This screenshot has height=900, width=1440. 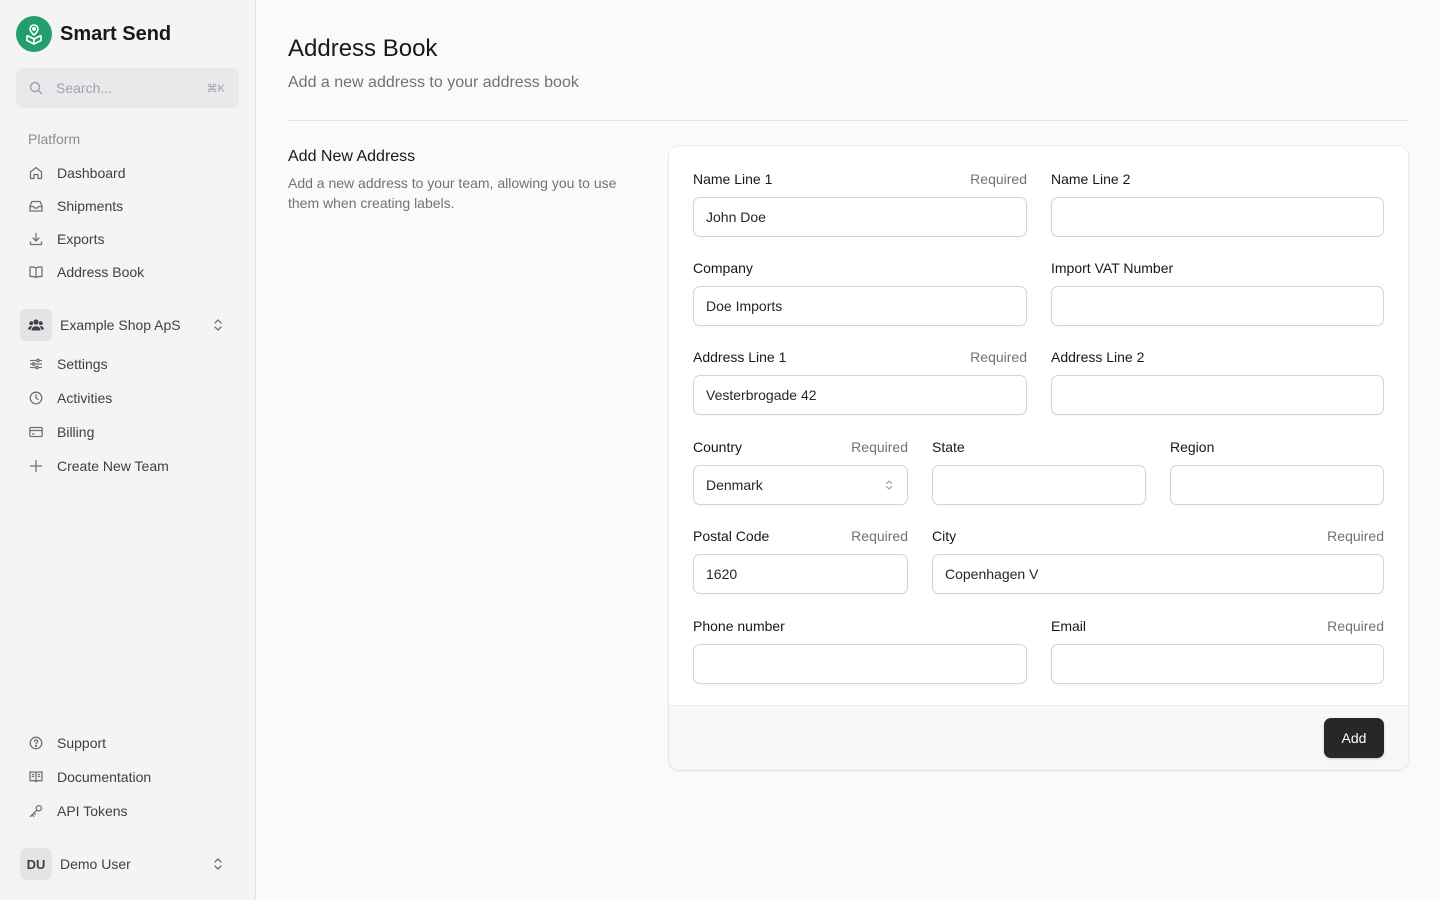 What do you see at coordinates (800, 485) in the screenshot?
I see `country-select: Denmark` at bounding box center [800, 485].